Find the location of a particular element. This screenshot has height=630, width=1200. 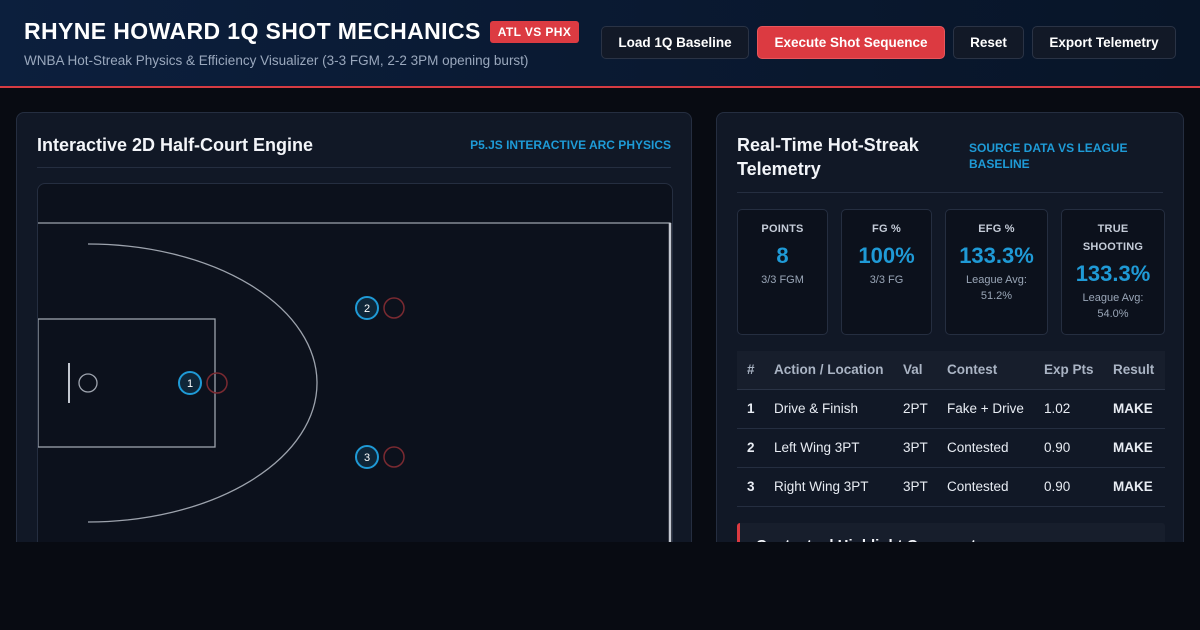

matchup-badge: ATL VS PHX is located at coordinates (534, 31).